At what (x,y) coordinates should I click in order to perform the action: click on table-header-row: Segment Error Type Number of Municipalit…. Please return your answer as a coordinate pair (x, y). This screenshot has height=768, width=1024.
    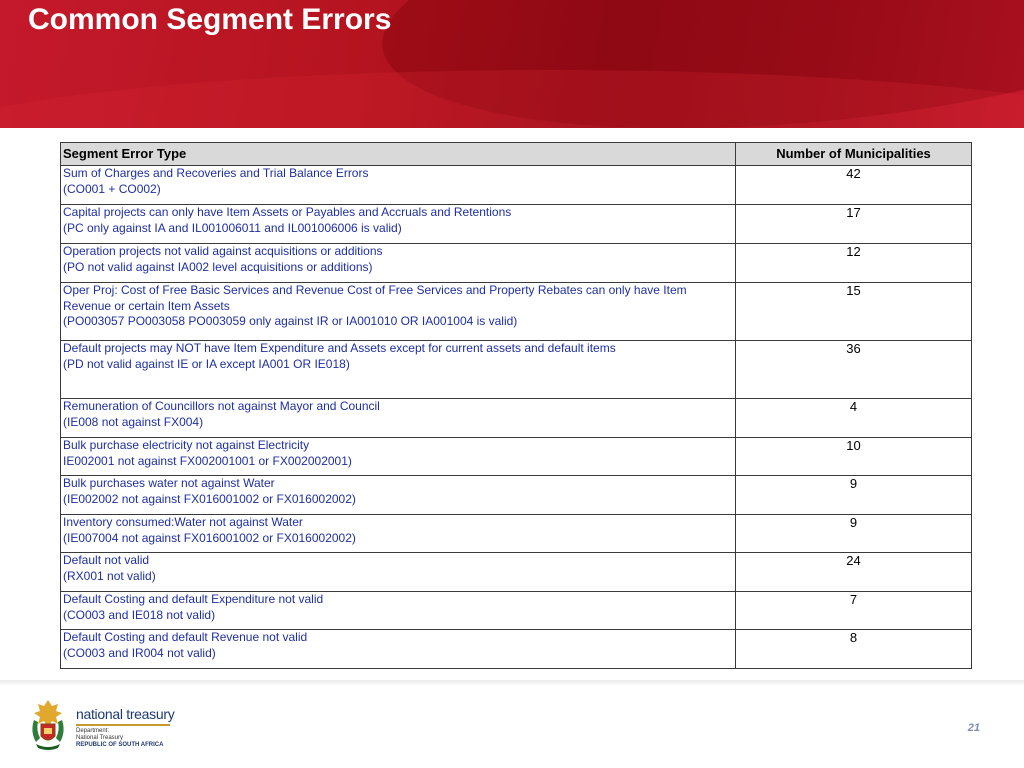
    Looking at the image, I should click on (516, 154).